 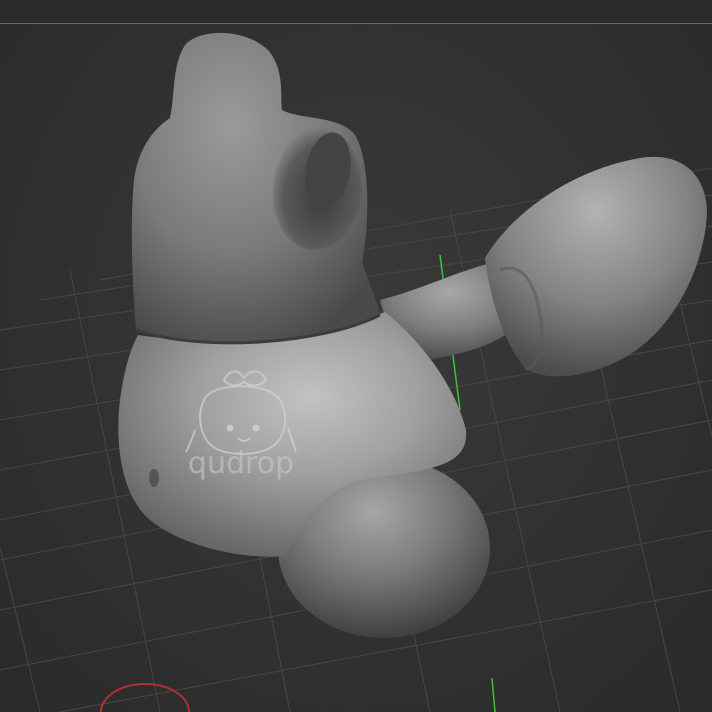 I want to click on model-hand, so click(x=596, y=266).